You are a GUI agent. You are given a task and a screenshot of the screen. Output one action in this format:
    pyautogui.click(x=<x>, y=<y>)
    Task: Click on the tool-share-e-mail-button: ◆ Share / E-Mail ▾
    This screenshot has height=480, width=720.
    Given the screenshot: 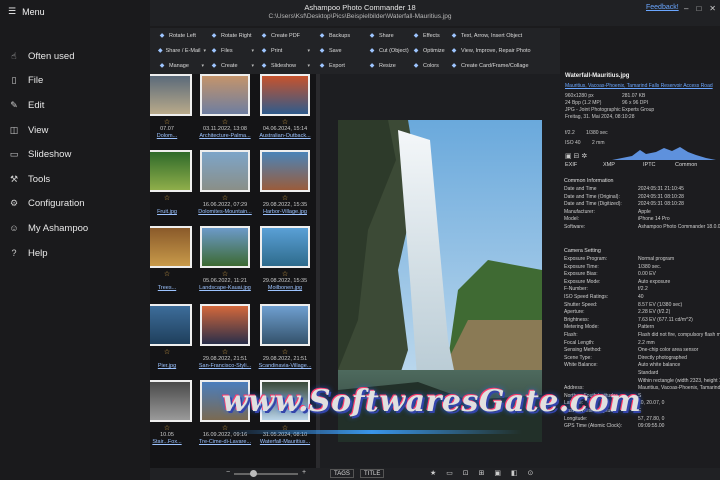 What is the action you would take?
    pyautogui.click(x=184, y=50)
    